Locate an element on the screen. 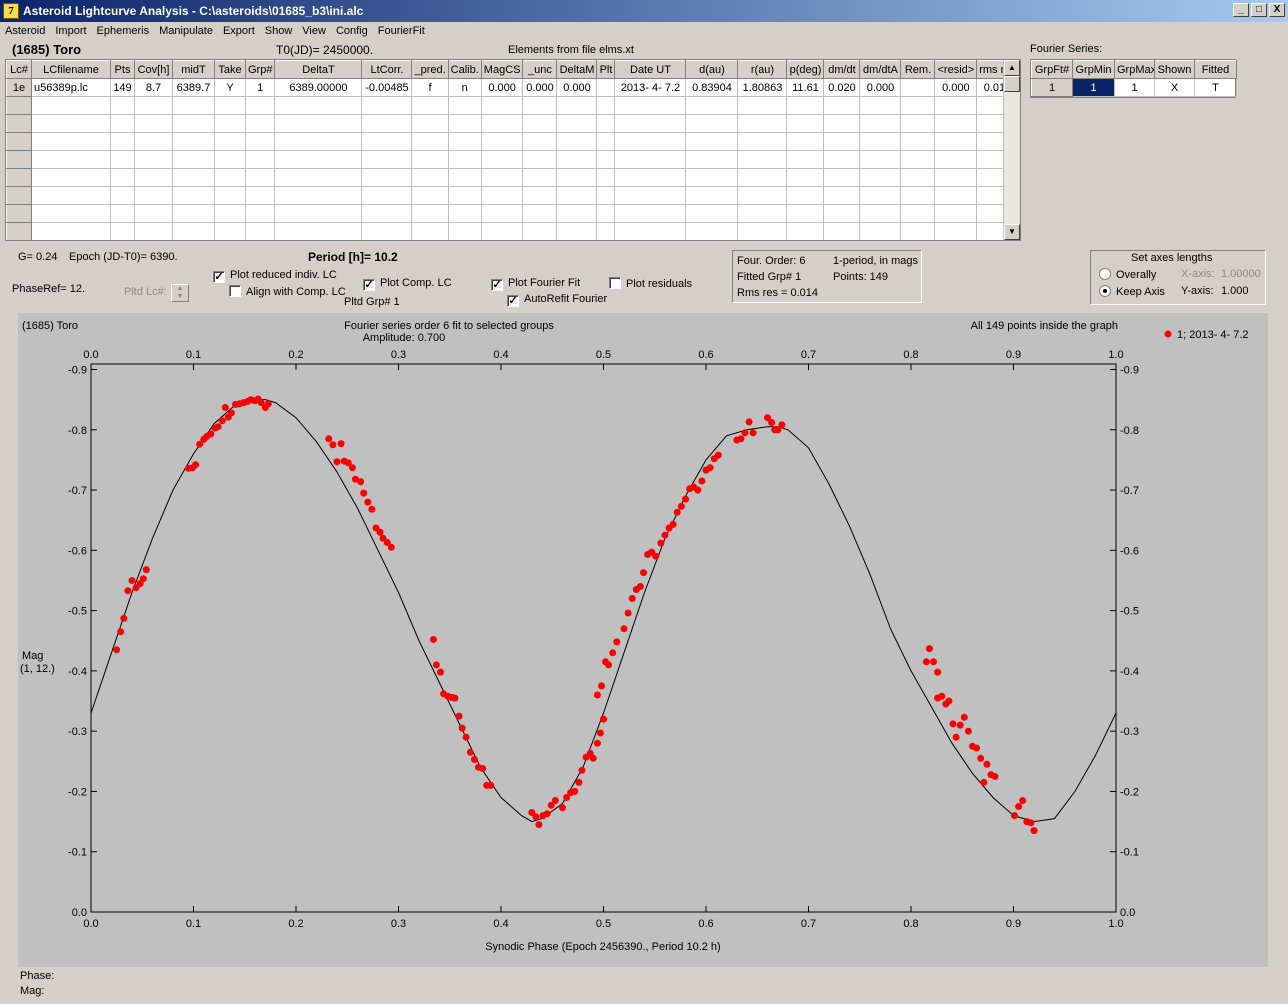 This screenshot has height=1004, width=1288. fourier-cell-grpft: 1 is located at coordinates (1052, 87).